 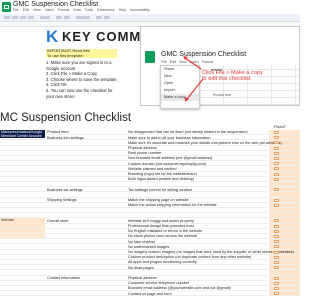 I want to click on subcategory-cell: Contact information, so click(x=63, y=278).